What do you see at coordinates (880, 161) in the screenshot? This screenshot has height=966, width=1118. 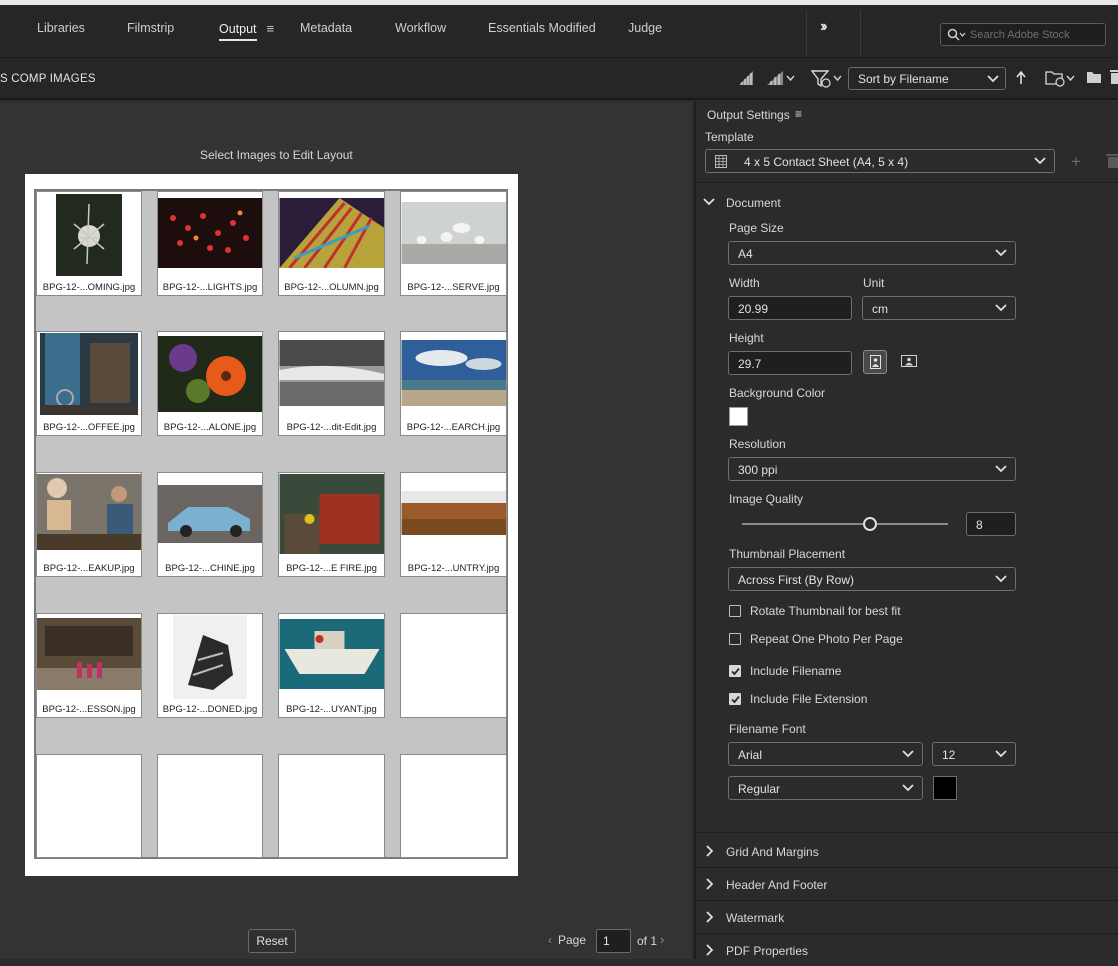 I see `template-dropdown: 4 x 5 Contact Sheet (A4, 5 x 4)` at bounding box center [880, 161].